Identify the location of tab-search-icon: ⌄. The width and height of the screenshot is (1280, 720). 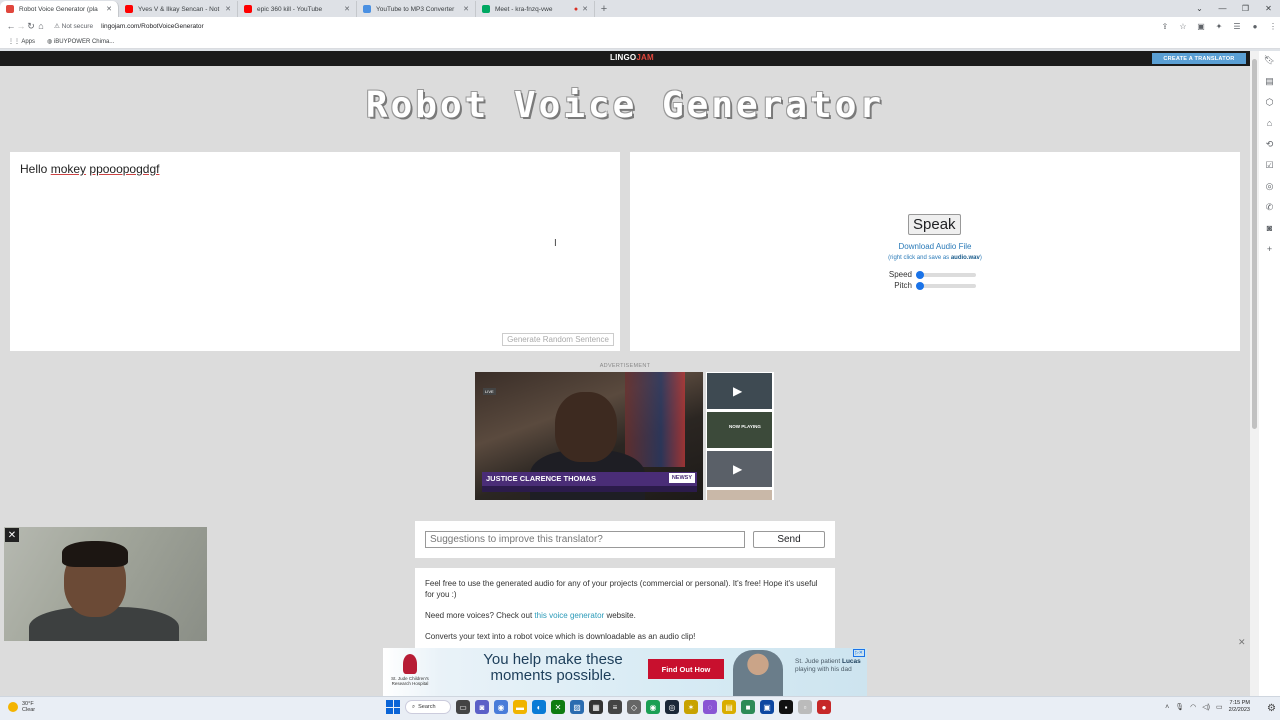
(1199, 8).